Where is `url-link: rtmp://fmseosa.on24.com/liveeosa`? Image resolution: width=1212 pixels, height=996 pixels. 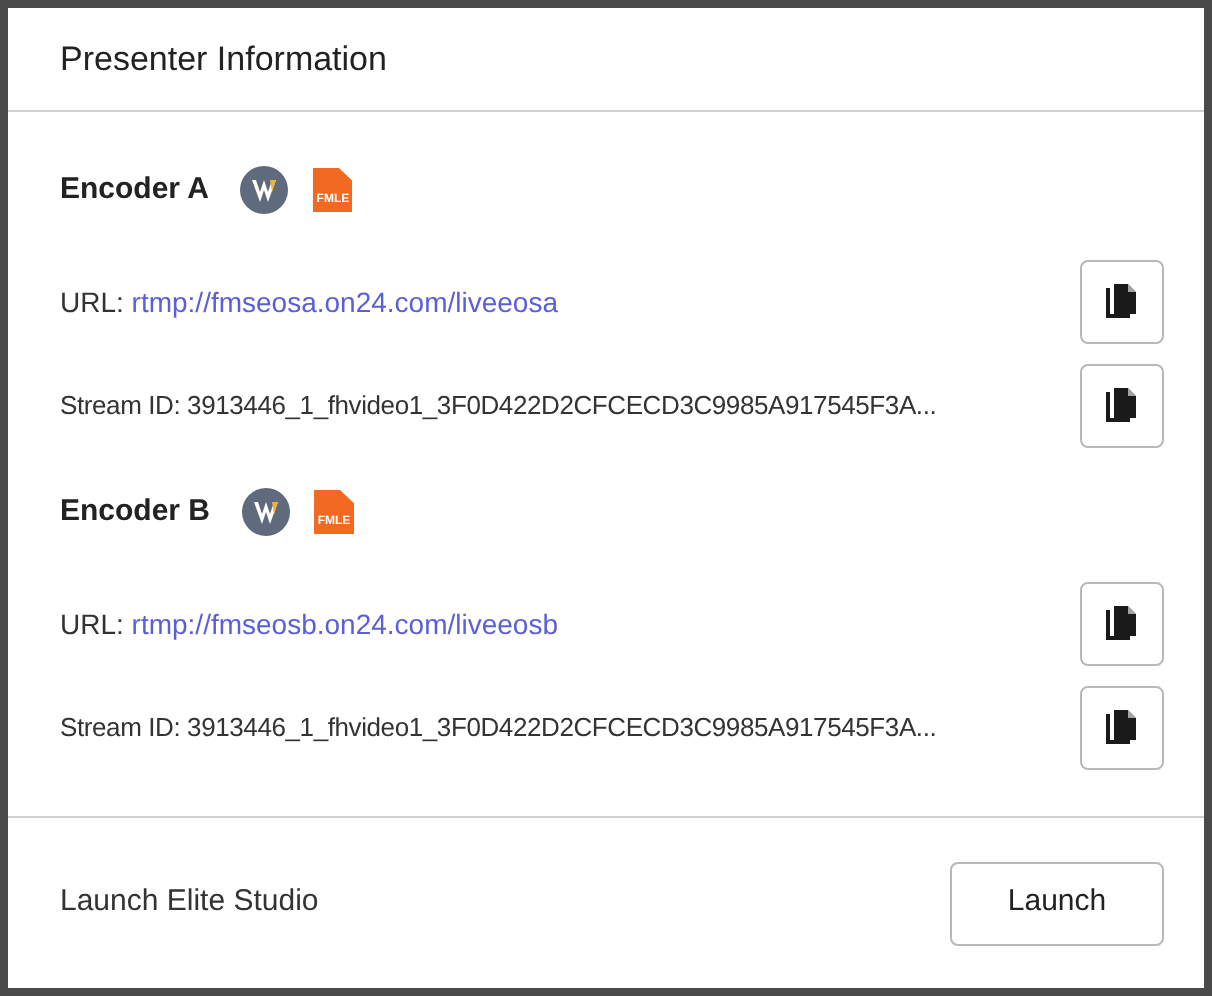 url-link: rtmp://fmseosa.on24.com/liveeosa is located at coordinates (345, 301).